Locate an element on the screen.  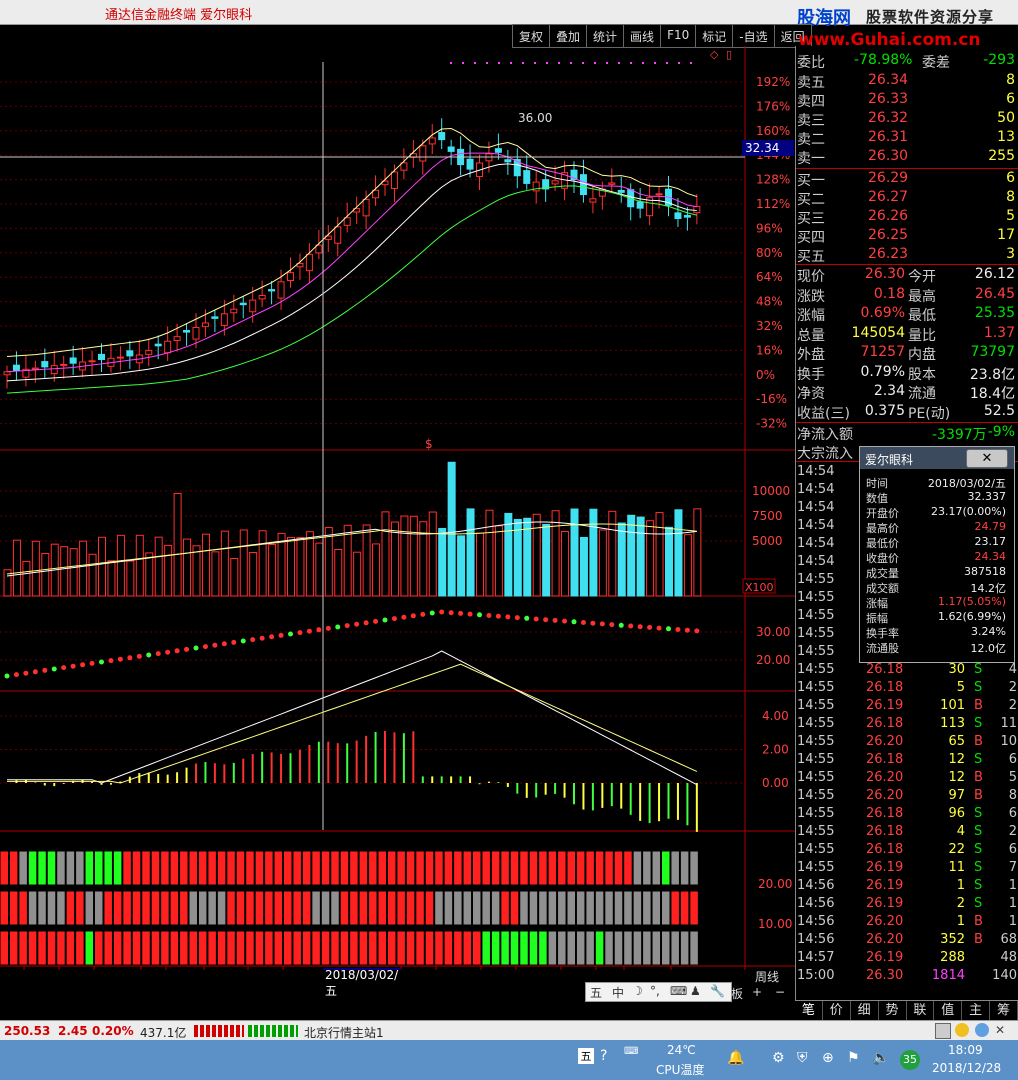
toolbar-mark-button: 标记 is located at coordinates (715, 36).